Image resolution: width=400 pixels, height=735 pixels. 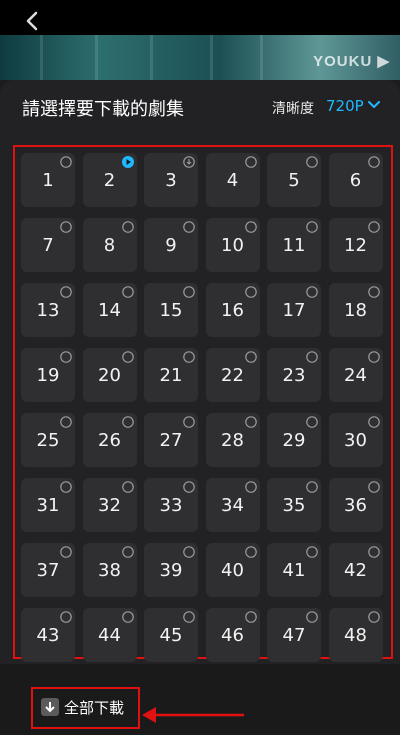 I want to click on episode-button: 24, so click(x=355, y=375).